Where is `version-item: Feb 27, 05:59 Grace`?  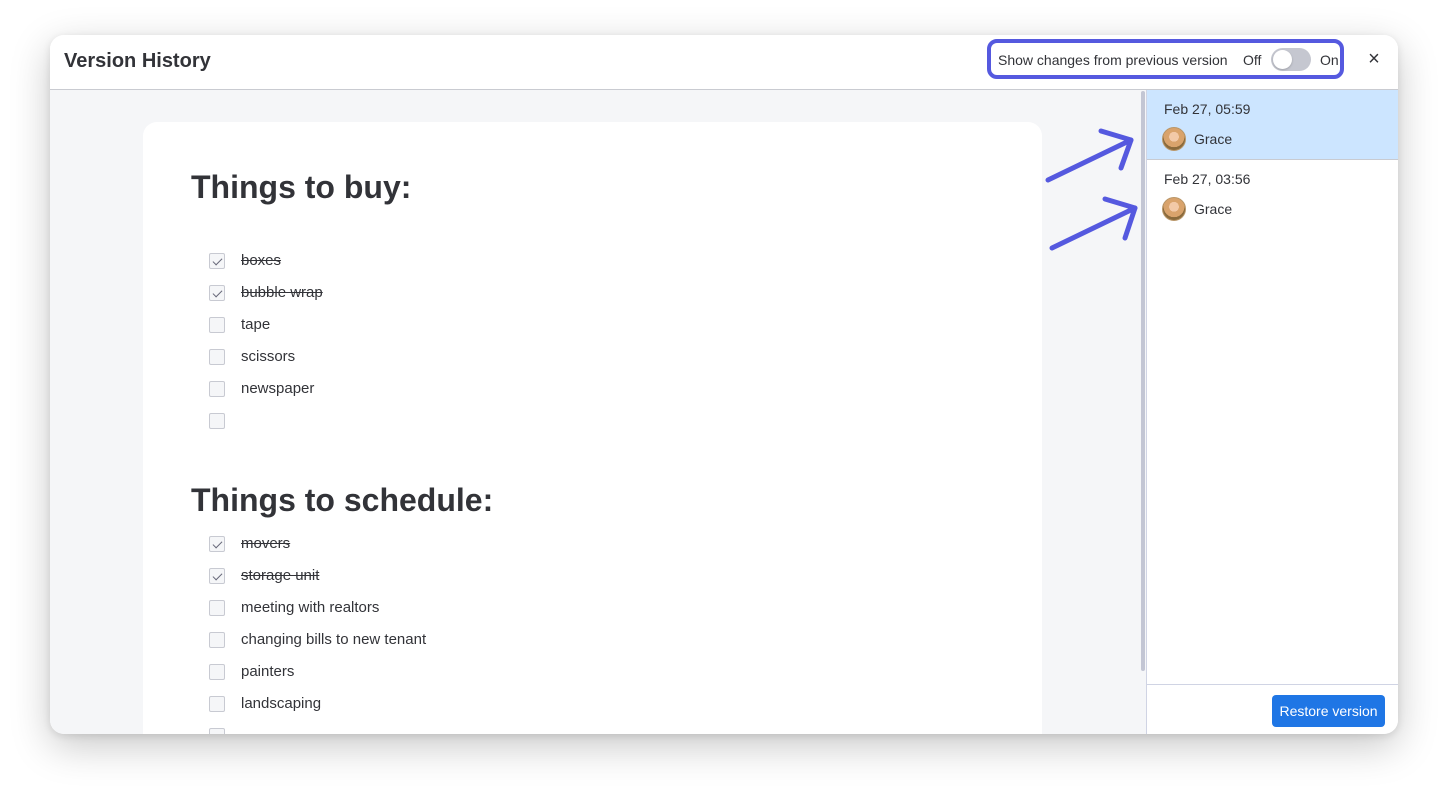
version-item: Feb 27, 05:59 Grace is located at coordinates (1272, 125).